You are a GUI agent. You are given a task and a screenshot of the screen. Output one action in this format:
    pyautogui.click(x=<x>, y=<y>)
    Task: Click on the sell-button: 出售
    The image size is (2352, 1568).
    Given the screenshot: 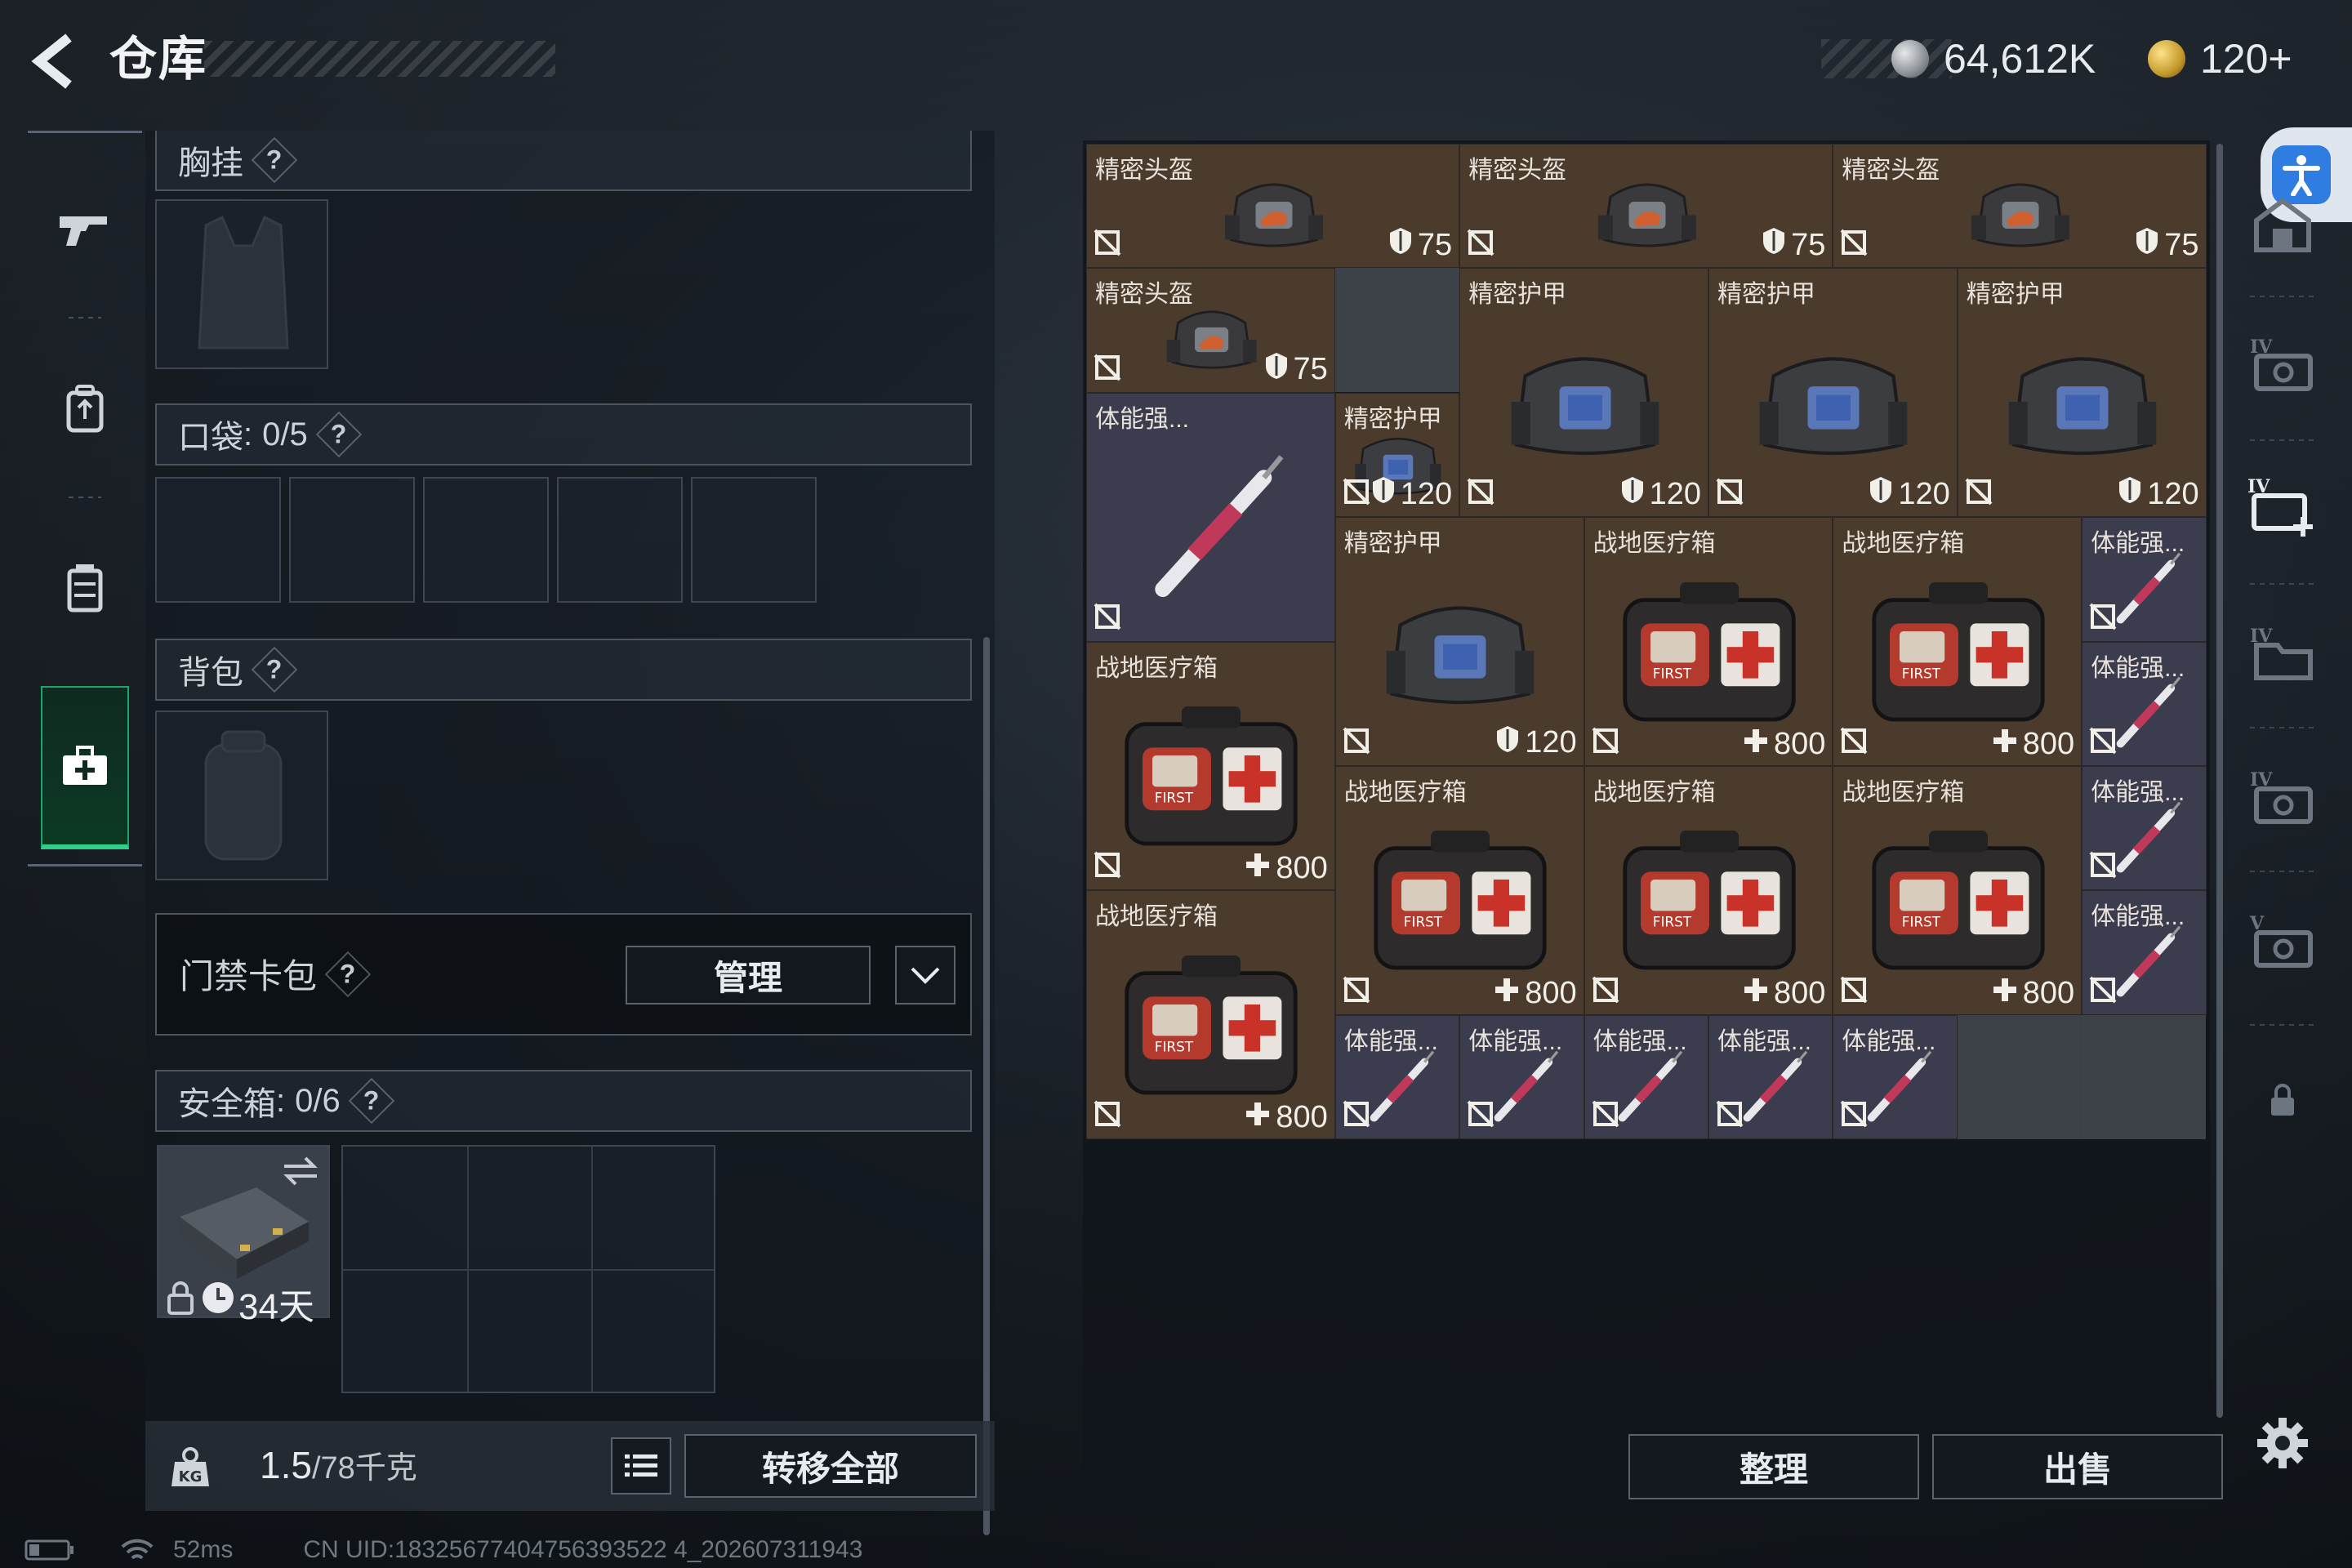 What is the action you would take?
    pyautogui.click(x=2077, y=1466)
    